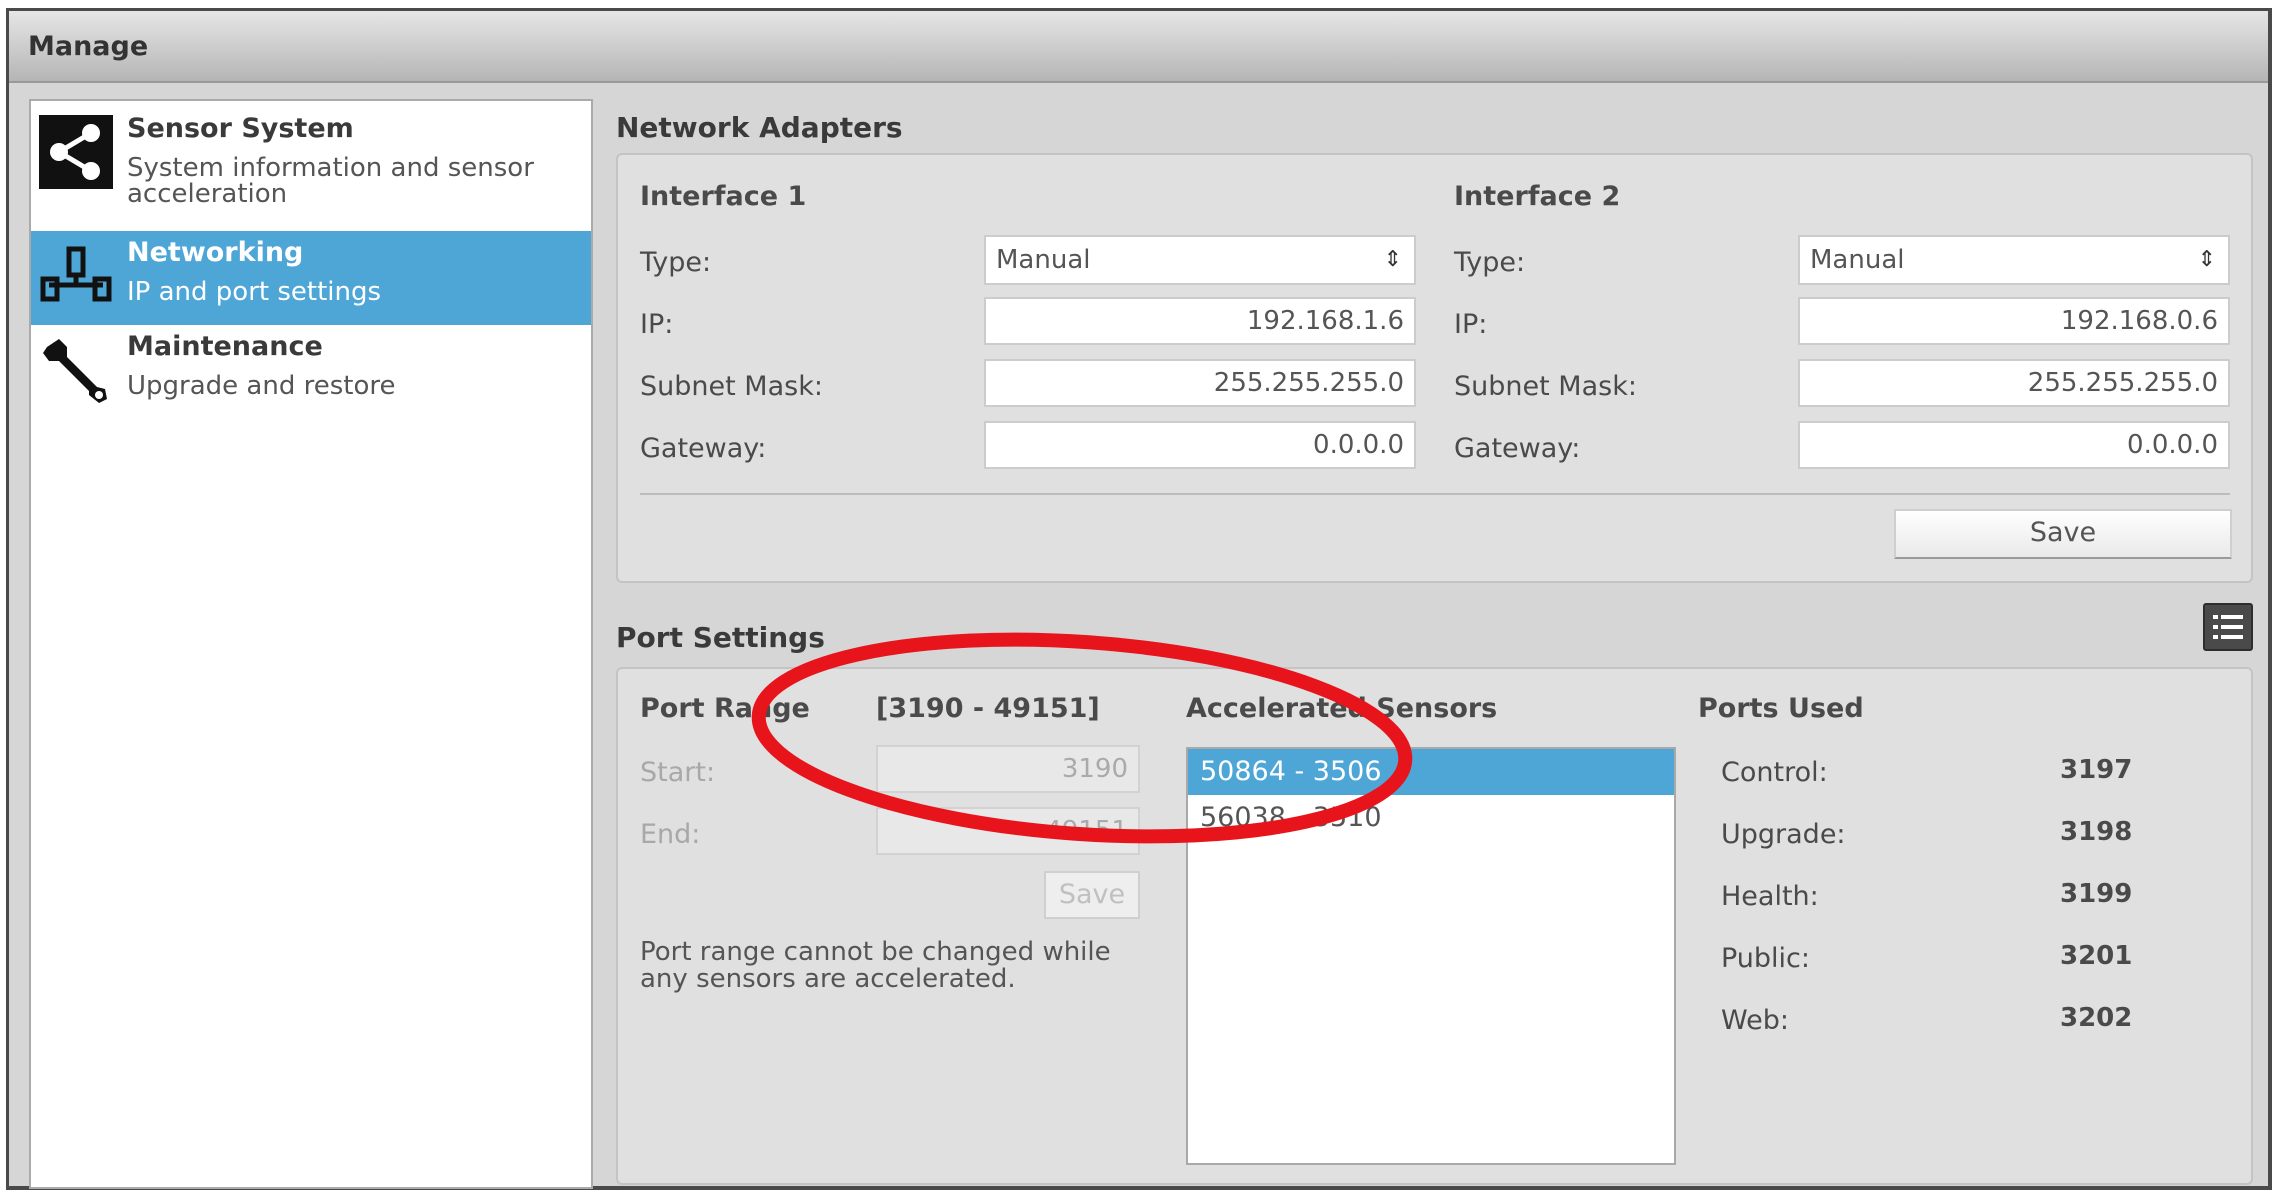 The width and height of the screenshot is (2282, 1198). Describe the element at coordinates (1082, 738) in the screenshot. I see `highlight-ellipse-annotation` at that location.